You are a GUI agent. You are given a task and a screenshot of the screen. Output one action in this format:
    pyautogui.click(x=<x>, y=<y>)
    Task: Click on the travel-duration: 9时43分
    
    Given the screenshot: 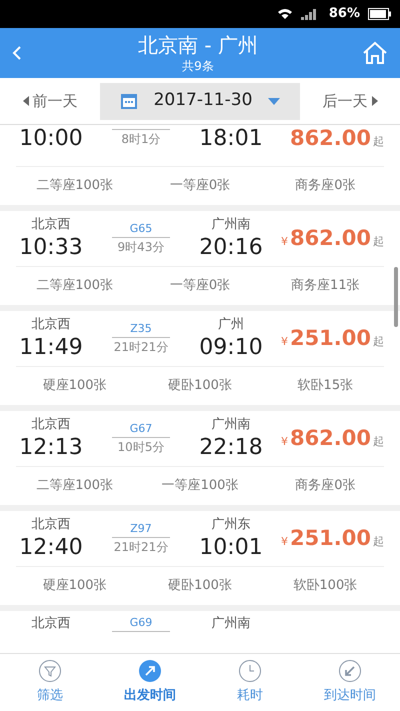 What is the action you would take?
    pyautogui.click(x=141, y=247)
    